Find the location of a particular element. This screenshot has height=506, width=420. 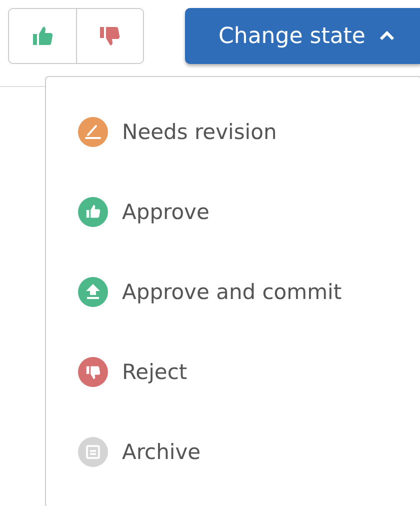

thumbs-up-icon is located at coordinates (42, 36).